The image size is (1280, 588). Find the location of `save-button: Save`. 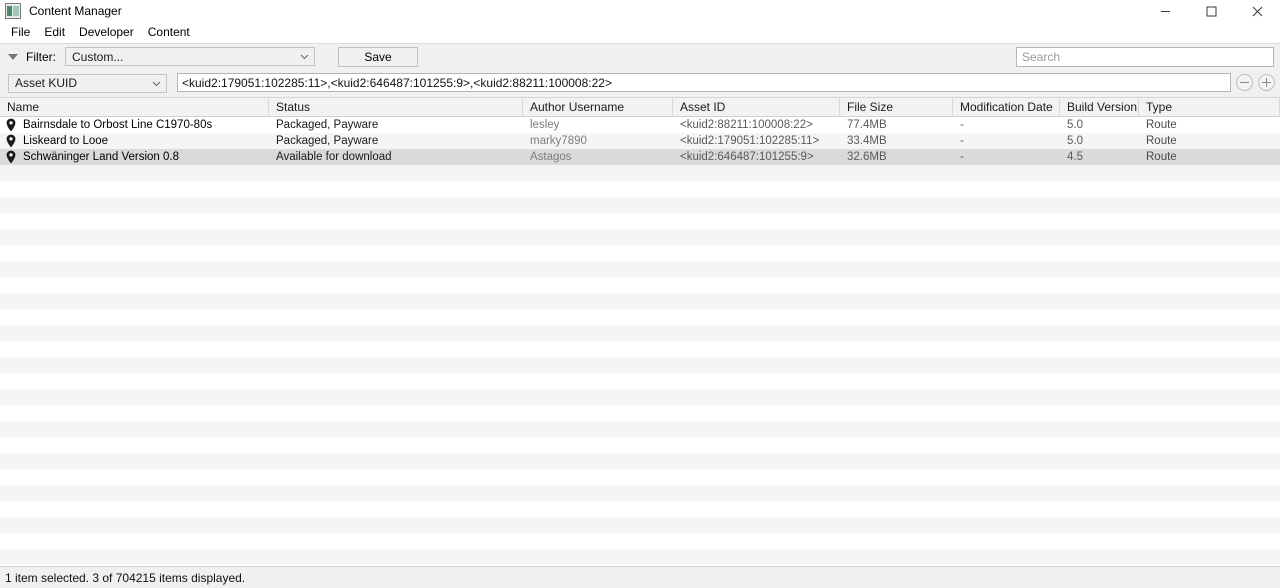

save-button: Save is located at coordinates (378, 56).